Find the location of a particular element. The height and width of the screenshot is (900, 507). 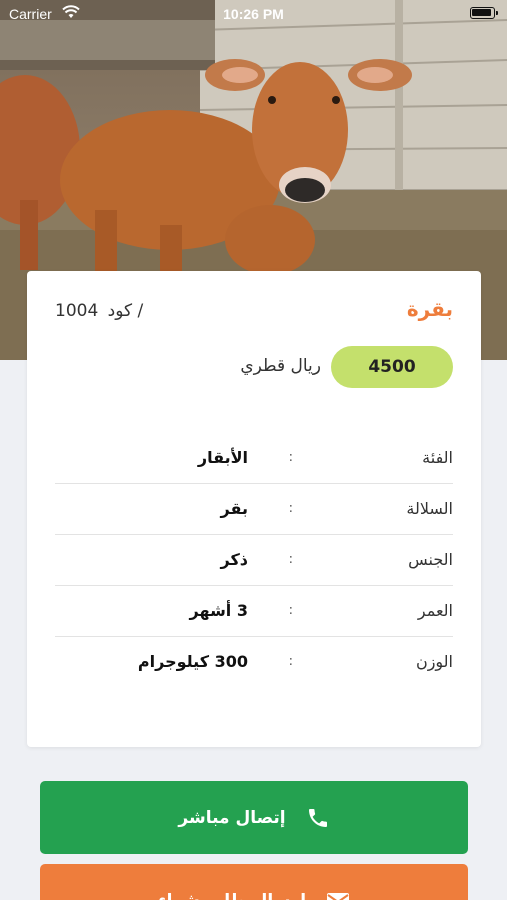

code-value: 1004 is located at coordinates (77, 311).